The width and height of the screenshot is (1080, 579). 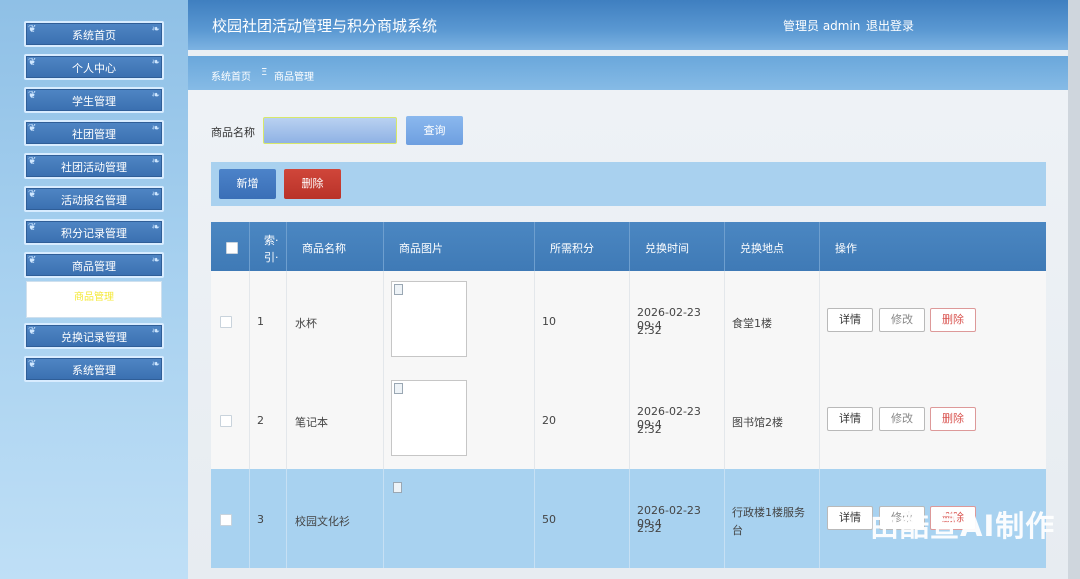 What do you see at coordinates (762, 248) in the screenshot?
I see `header-place-label: 兑换地点` at bounding box center [762, 248].